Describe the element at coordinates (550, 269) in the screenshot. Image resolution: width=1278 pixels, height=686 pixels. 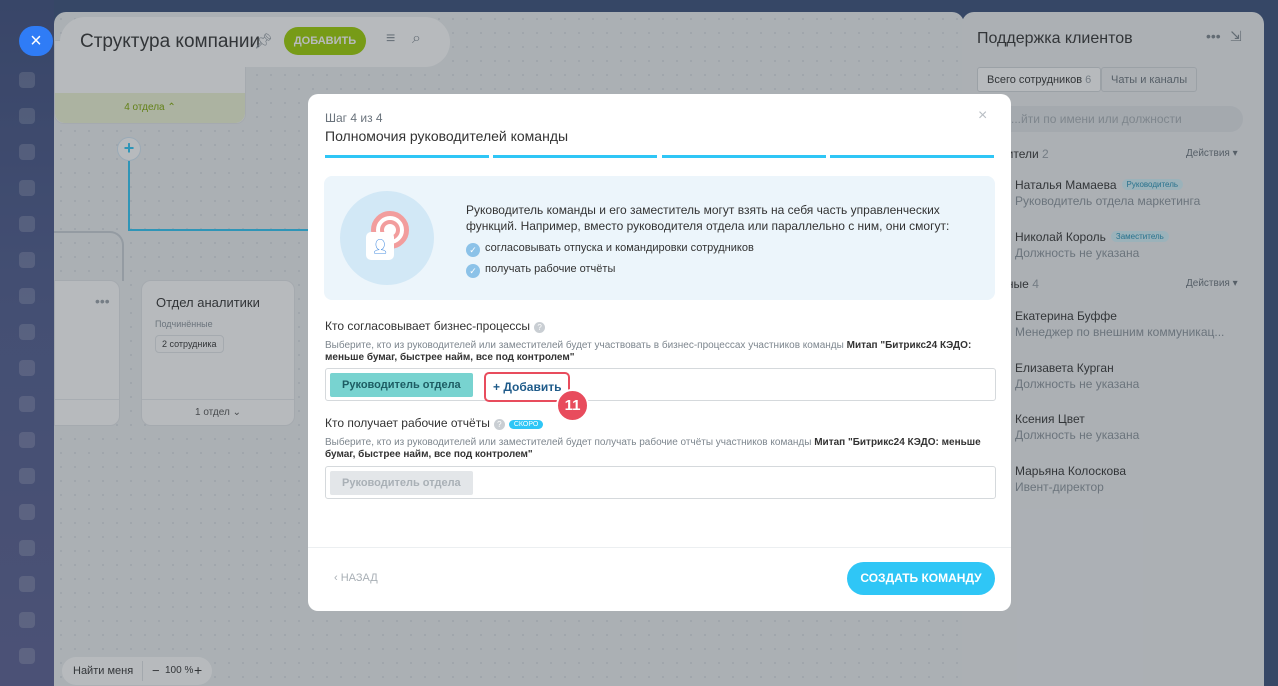
I see `info-item-text: получать рабочие отчёты` at that location.